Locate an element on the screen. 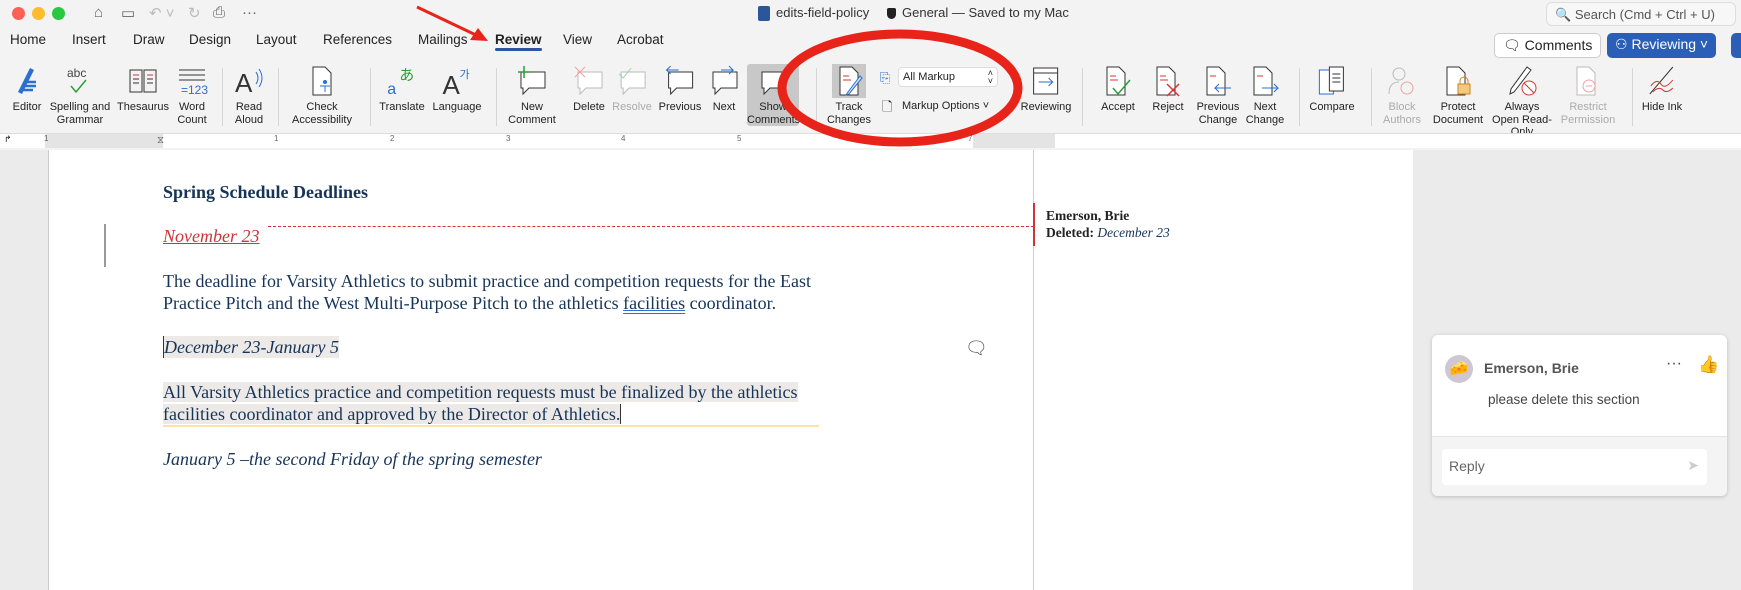 This screenshot has width=1741, height=590. resolve-button: Resolve is located at coordinates (632, 89).